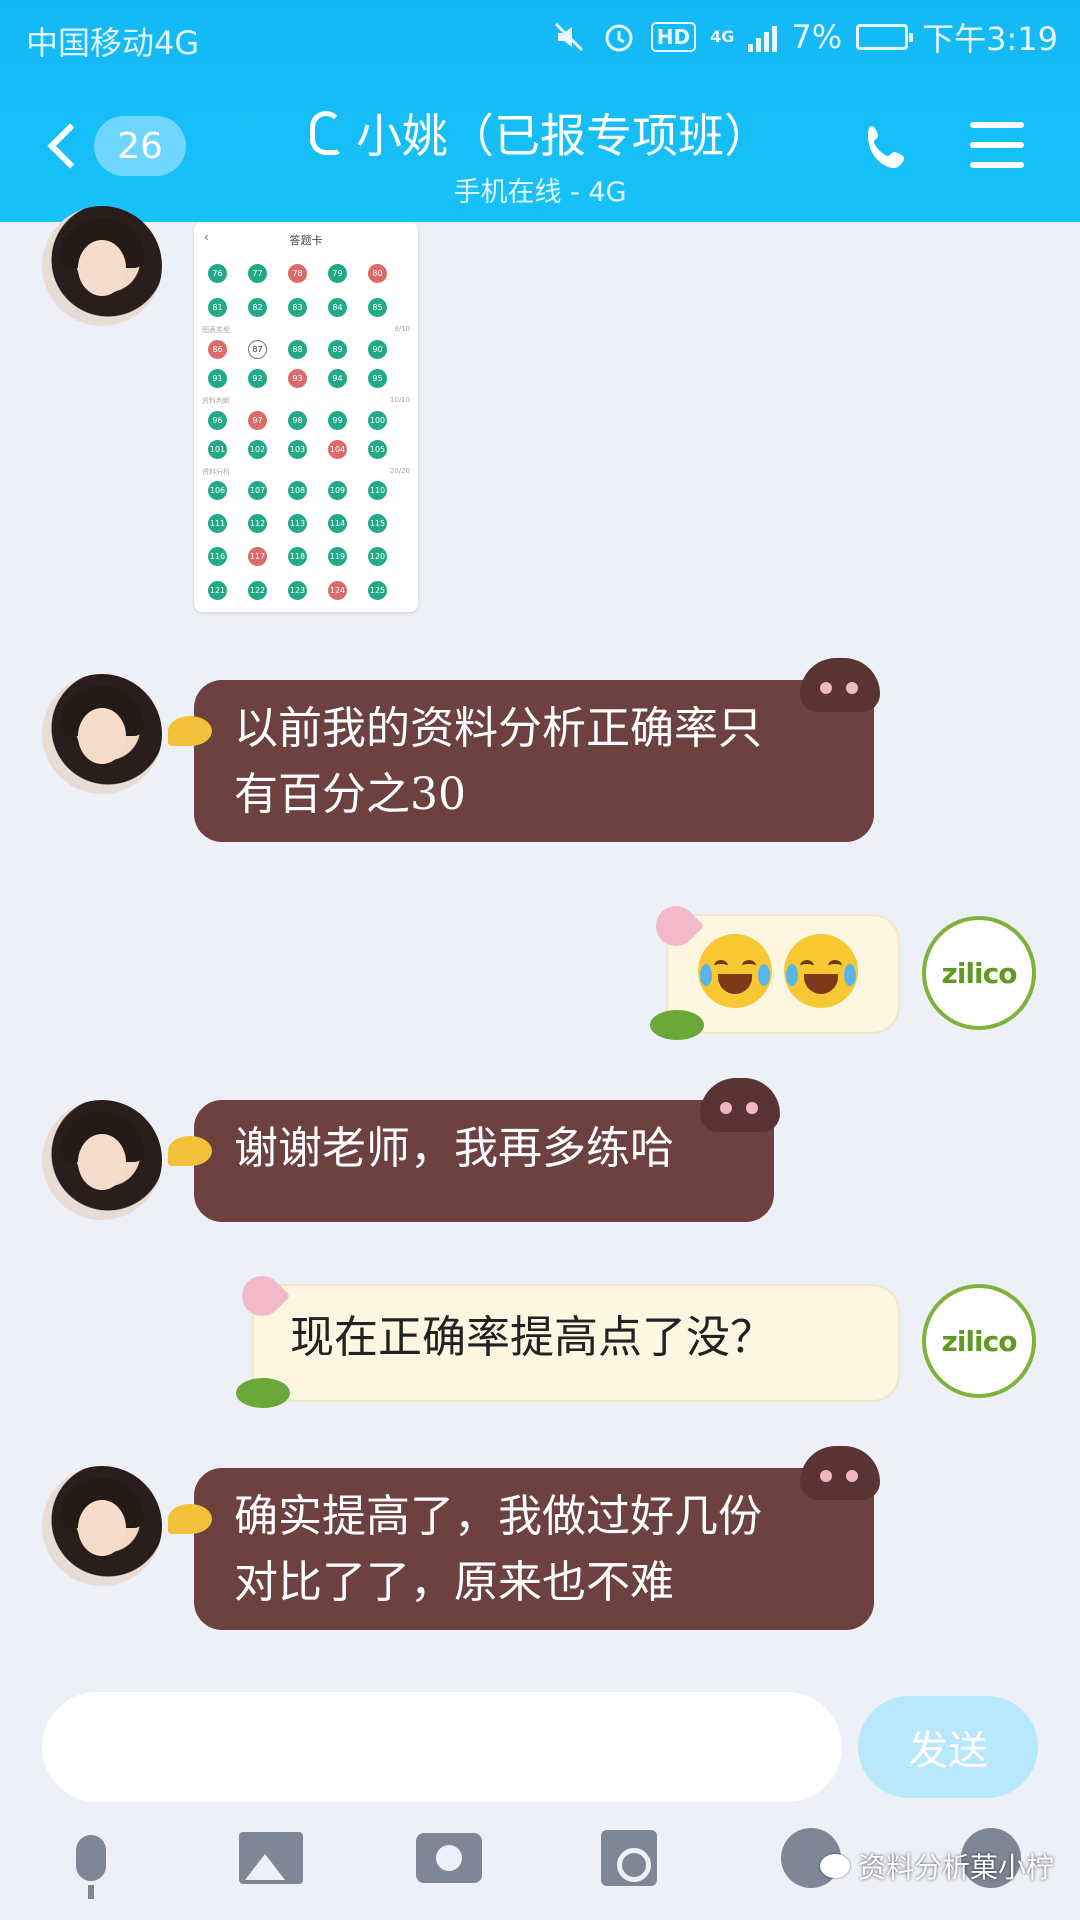 The image size is (1080, 1920). I want to click on section-score: 10/10, so click(399, 400).